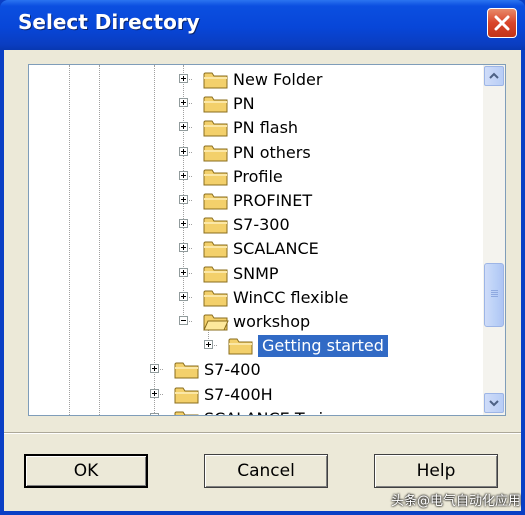 Image resolution: width=525 pixels, height=515 pixels. I want to click on tree-item-label: PN, so click(244, 104).